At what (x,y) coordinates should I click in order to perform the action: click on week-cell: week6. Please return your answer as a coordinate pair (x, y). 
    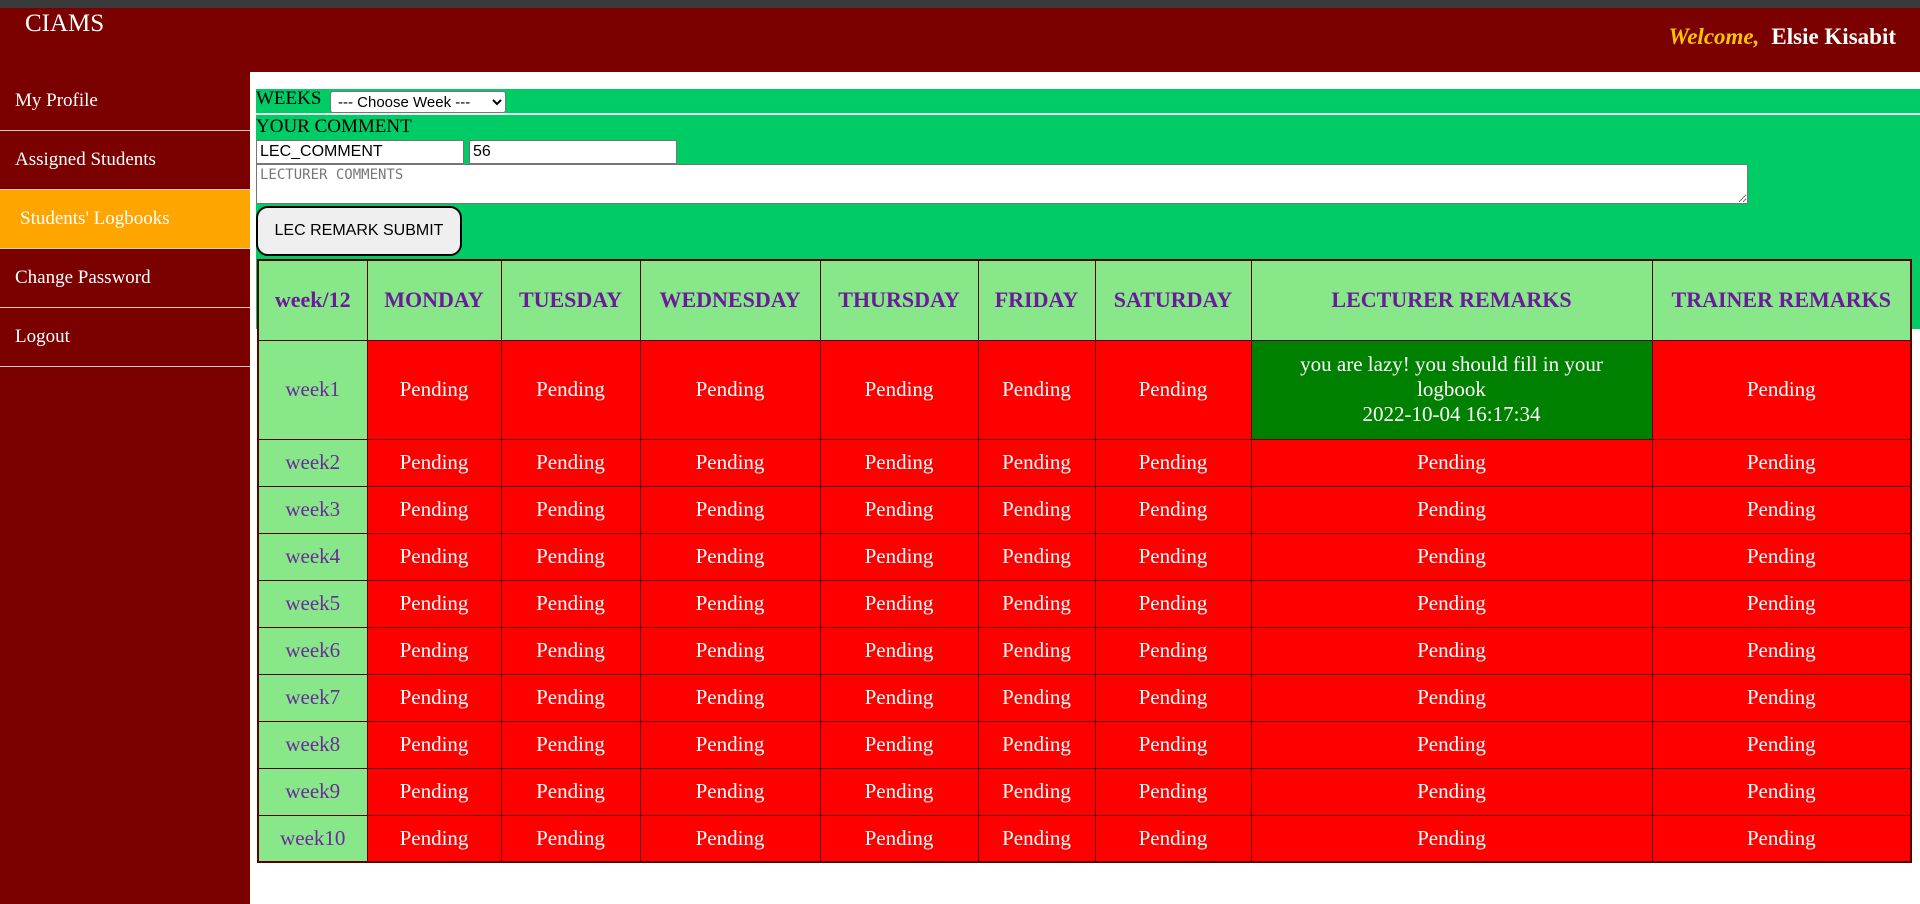
    Looking at the image, I should click on (312, 650).